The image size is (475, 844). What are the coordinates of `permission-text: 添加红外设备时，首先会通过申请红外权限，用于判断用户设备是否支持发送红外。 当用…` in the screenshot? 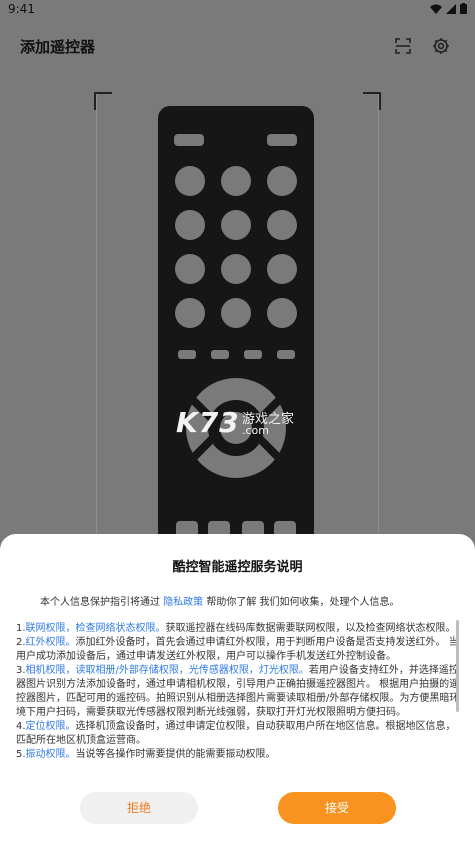 It's located at (237, 649).